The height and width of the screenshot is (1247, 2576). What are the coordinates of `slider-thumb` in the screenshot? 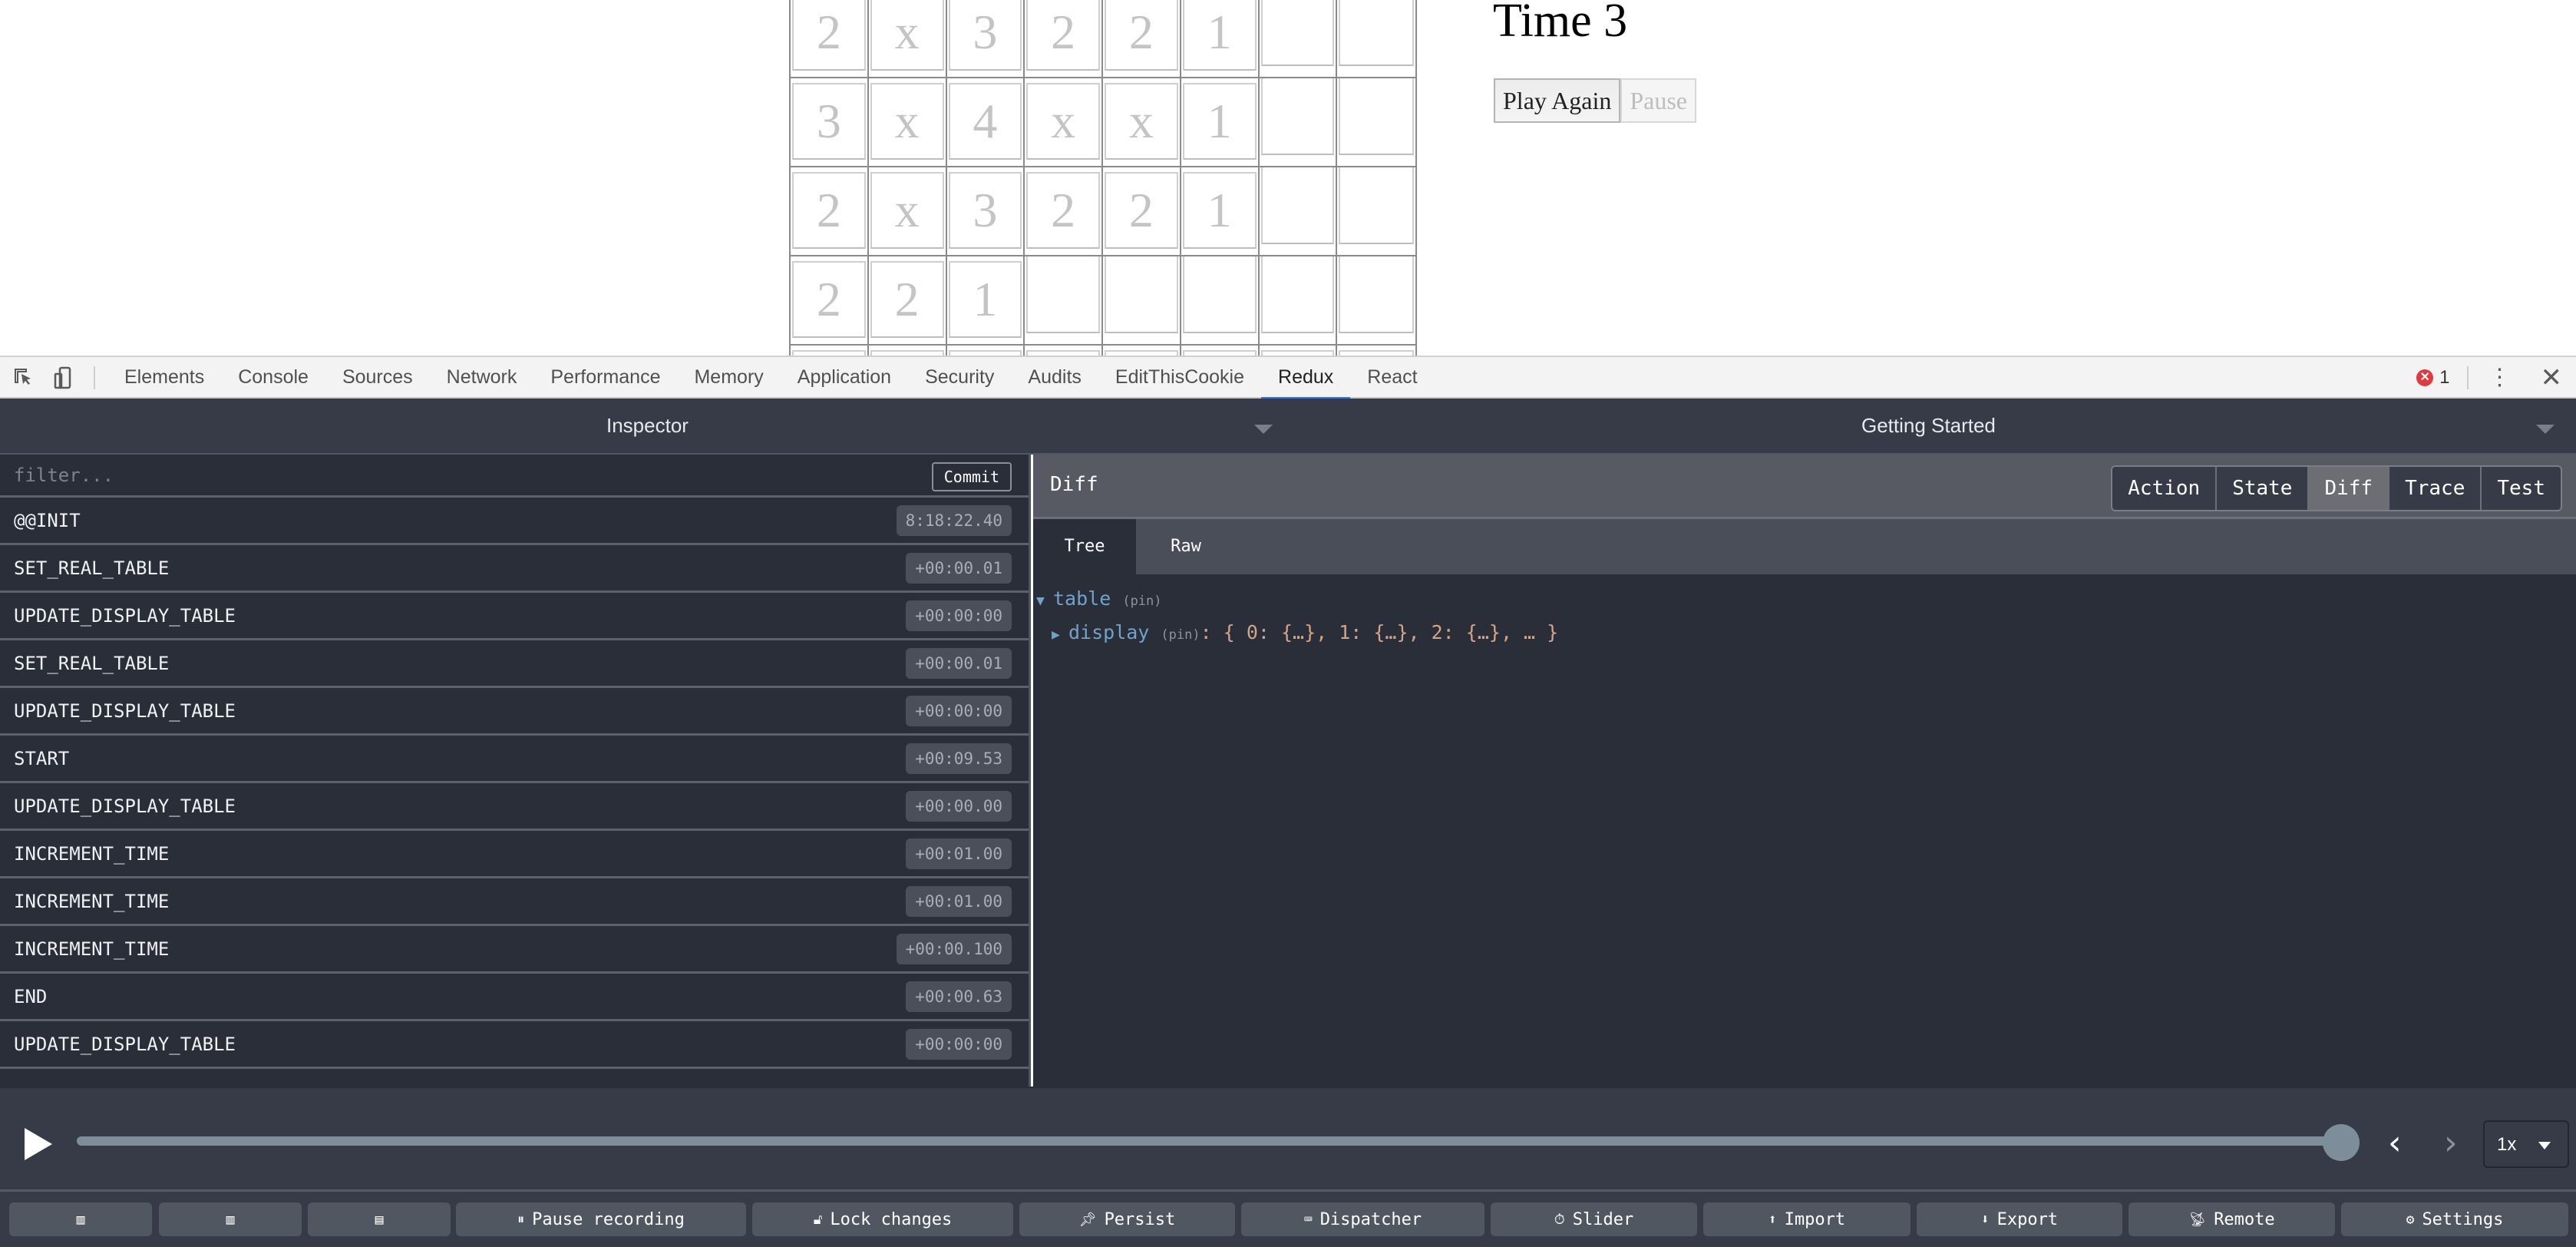 It's located at (2341, 1142).